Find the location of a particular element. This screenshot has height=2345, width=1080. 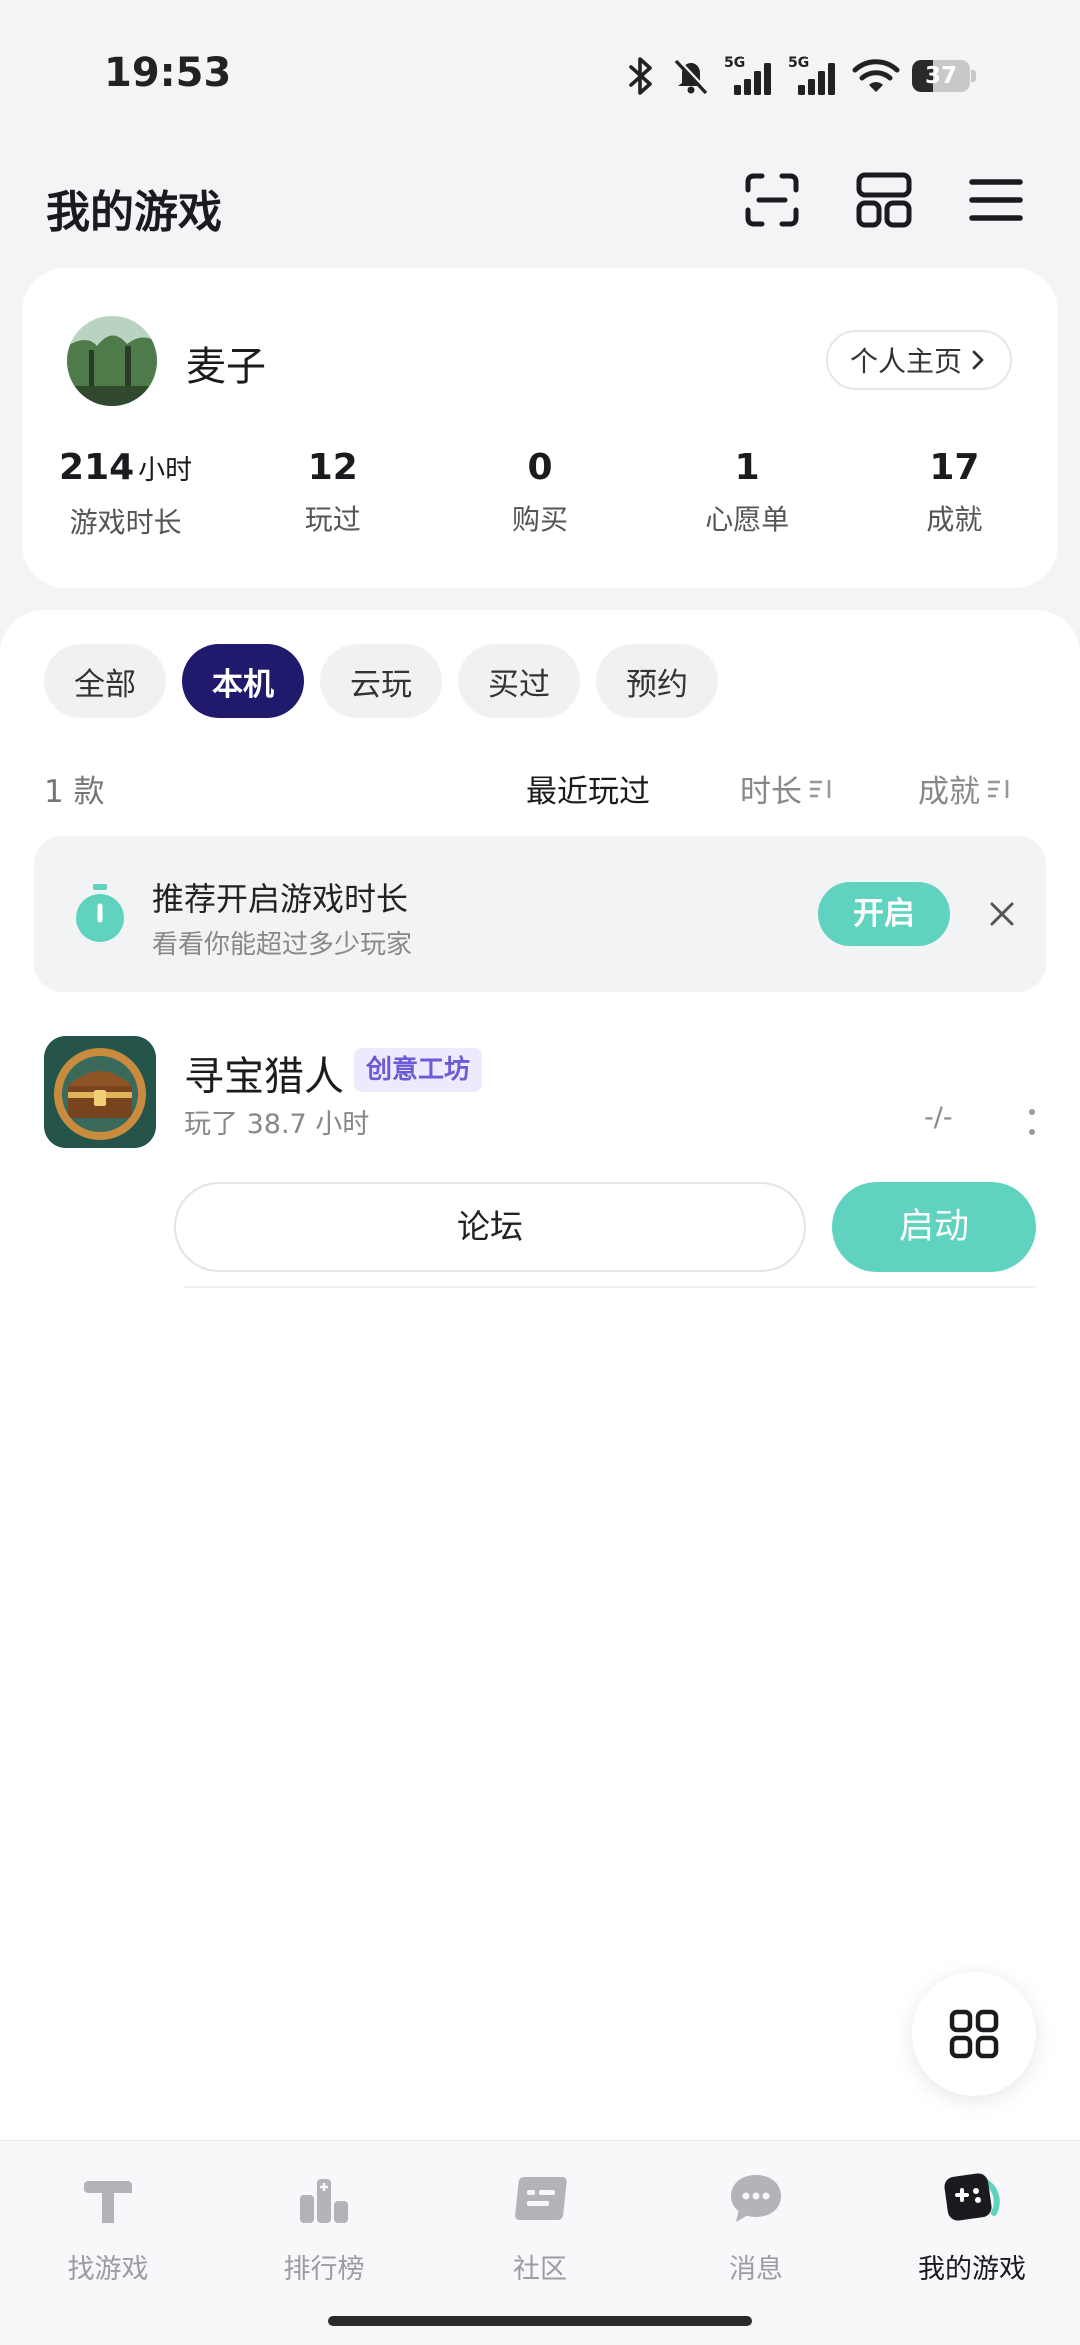

grid-icon is located at coordinates (974, 2034).